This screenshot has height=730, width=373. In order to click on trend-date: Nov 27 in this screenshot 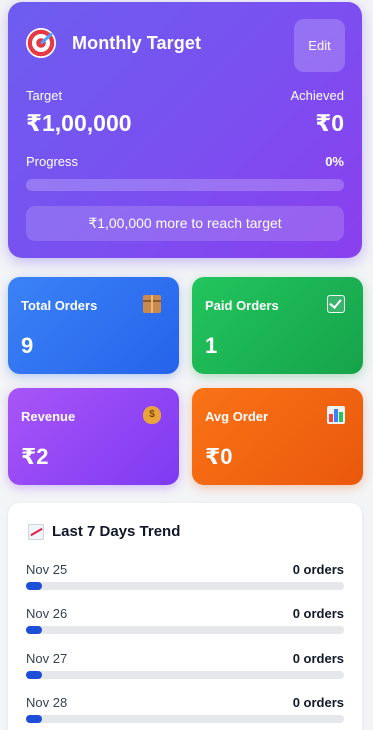, I will do `click(47, 658)`.